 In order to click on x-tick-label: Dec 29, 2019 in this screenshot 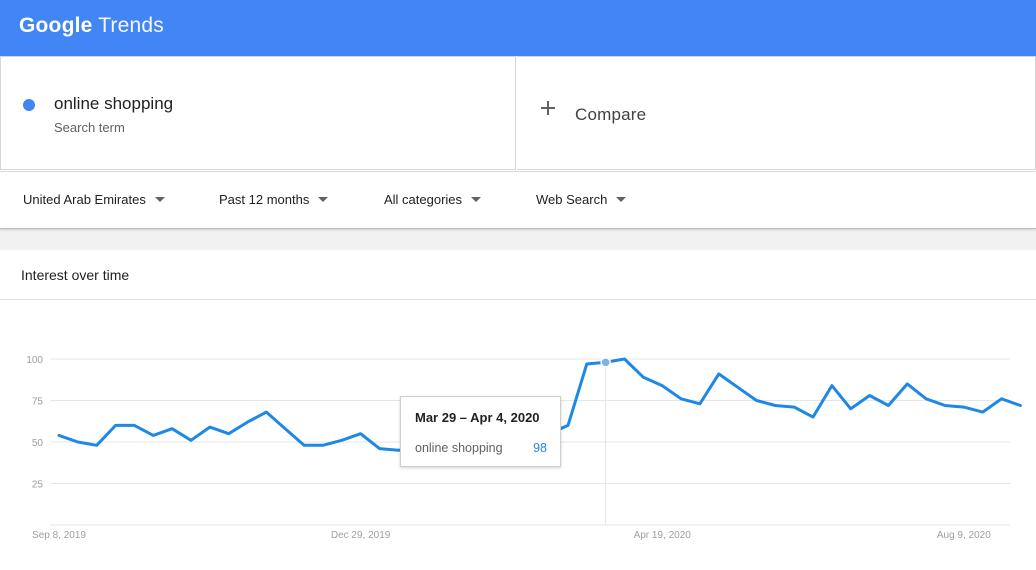, I will do `click(361, 535)`.